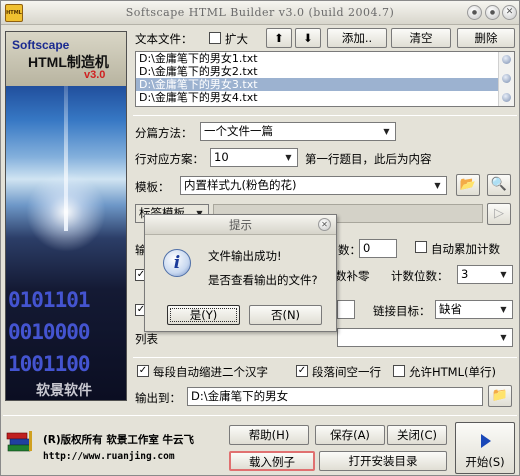 This screenshot has width=520, height=476. I want to click on minimize-icon: ●, so click(474, 12).